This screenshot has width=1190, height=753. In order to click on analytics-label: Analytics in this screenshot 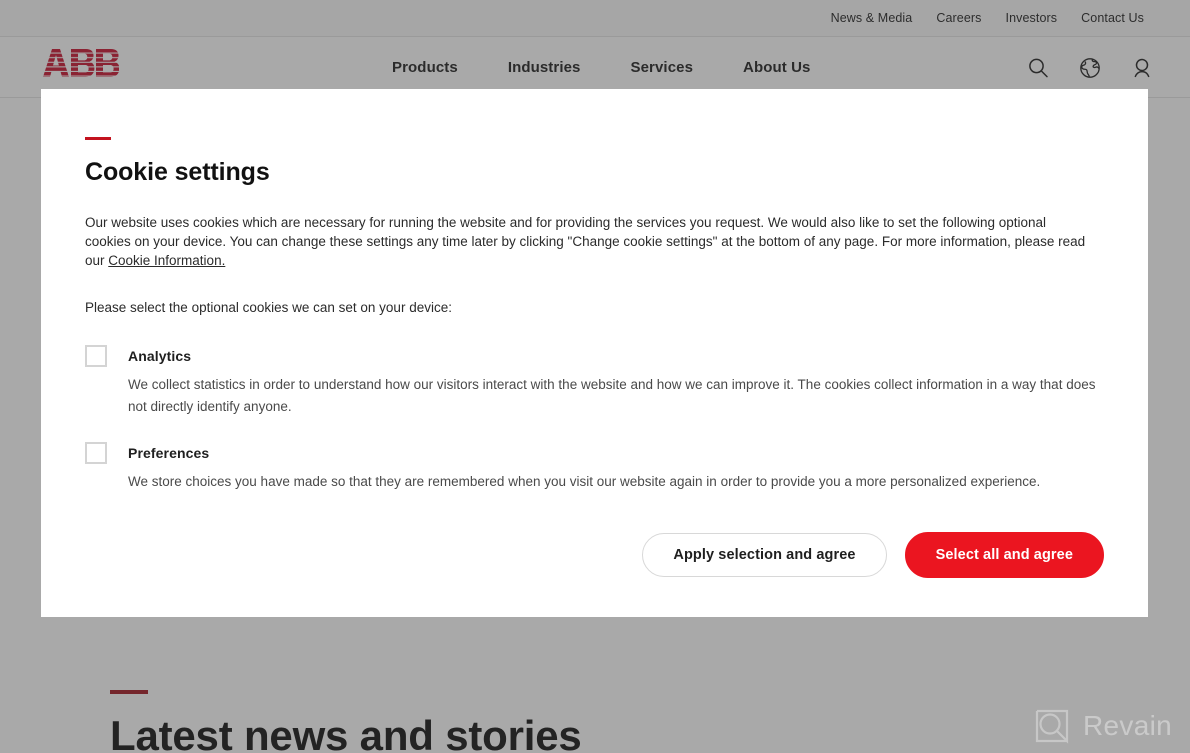, I will do `click(160, 356)`.